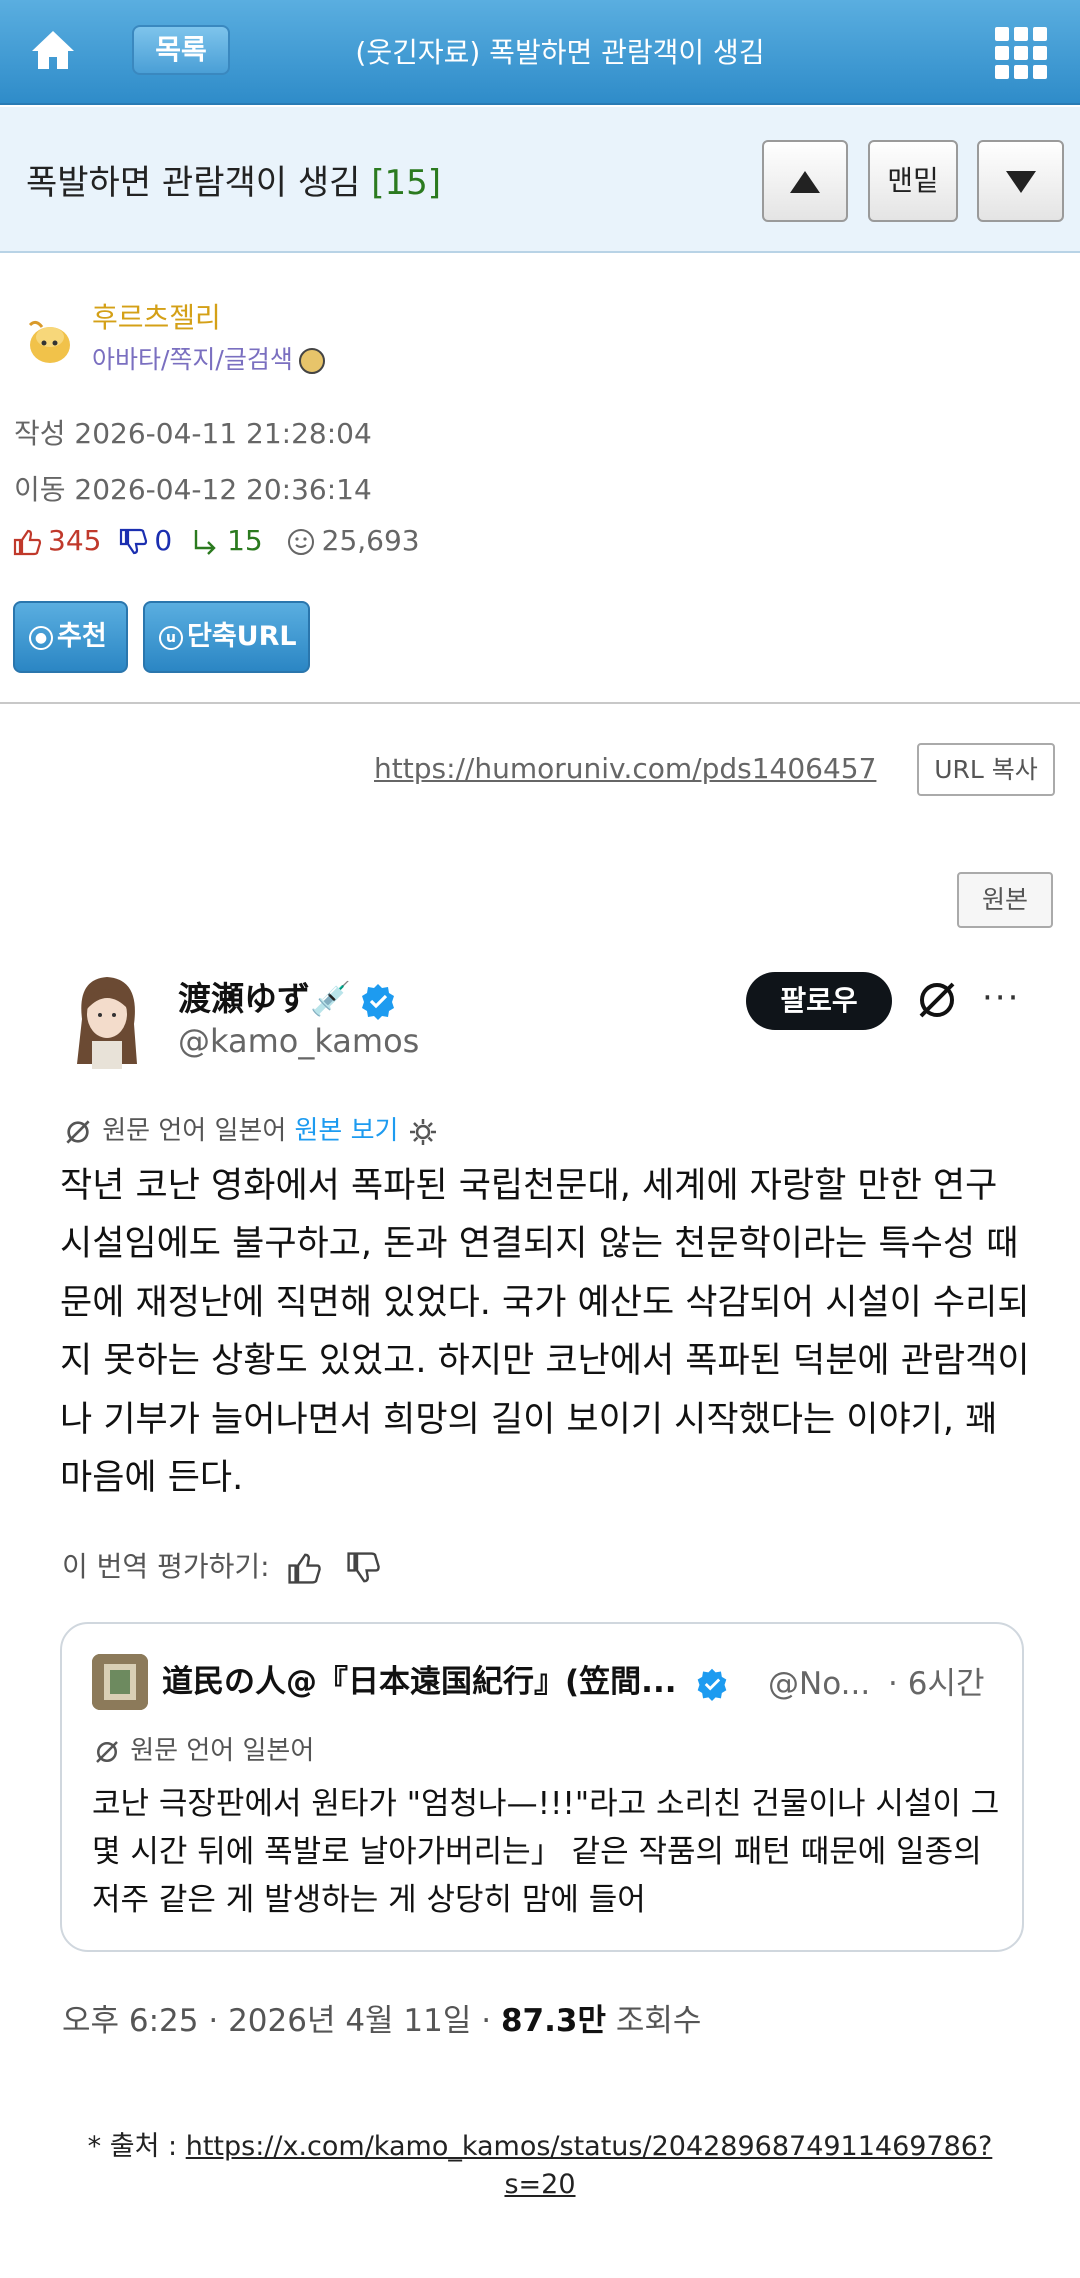  Describe the element at coordinates (300, 542) in the screenshot. I see `view-face-icon` at that location.